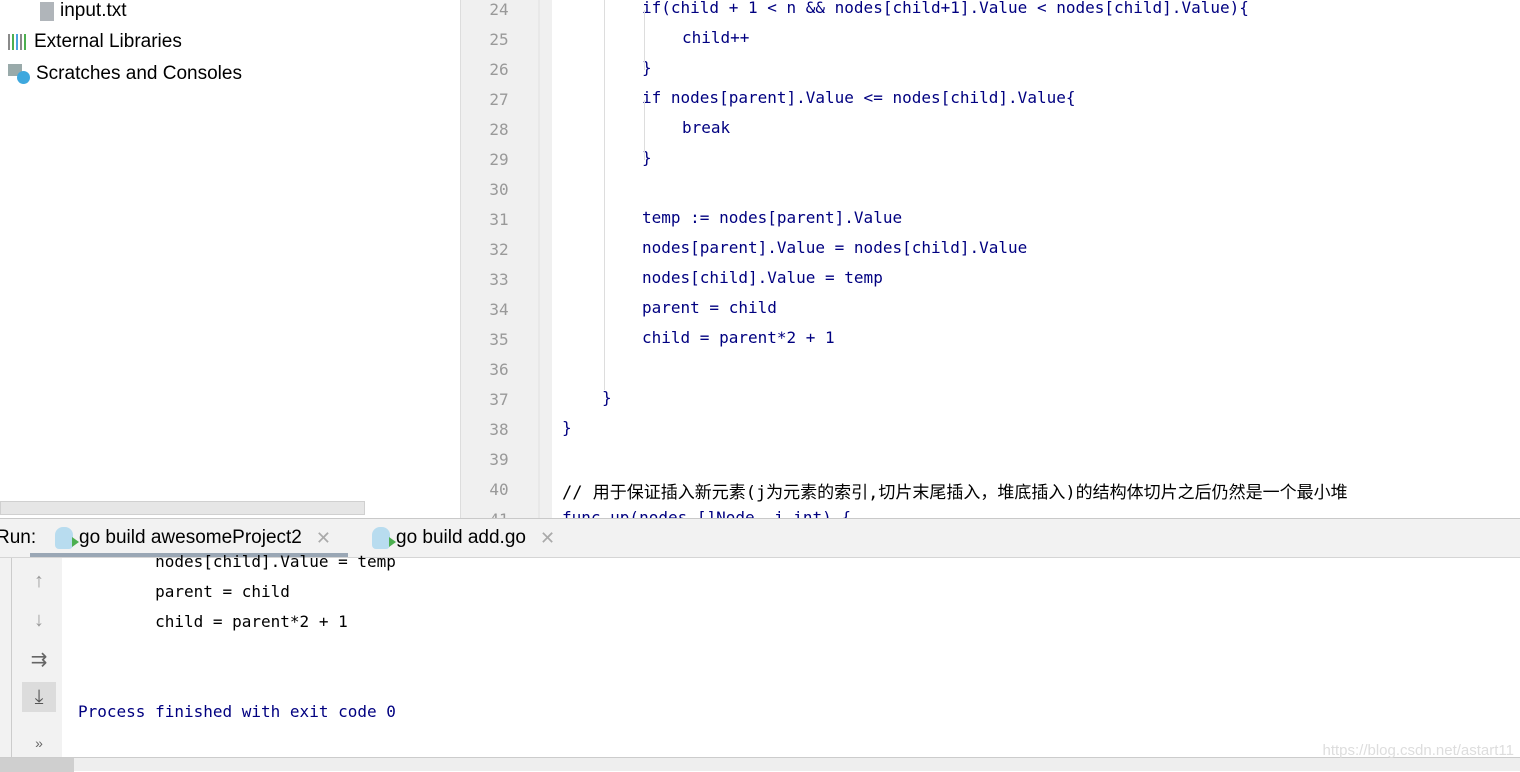 Image resolution: width=1520 pixels, height=772 pixels. Describe the element at coordinates (499, 99) in the screenshot. I see `line-number: 27` at that location.